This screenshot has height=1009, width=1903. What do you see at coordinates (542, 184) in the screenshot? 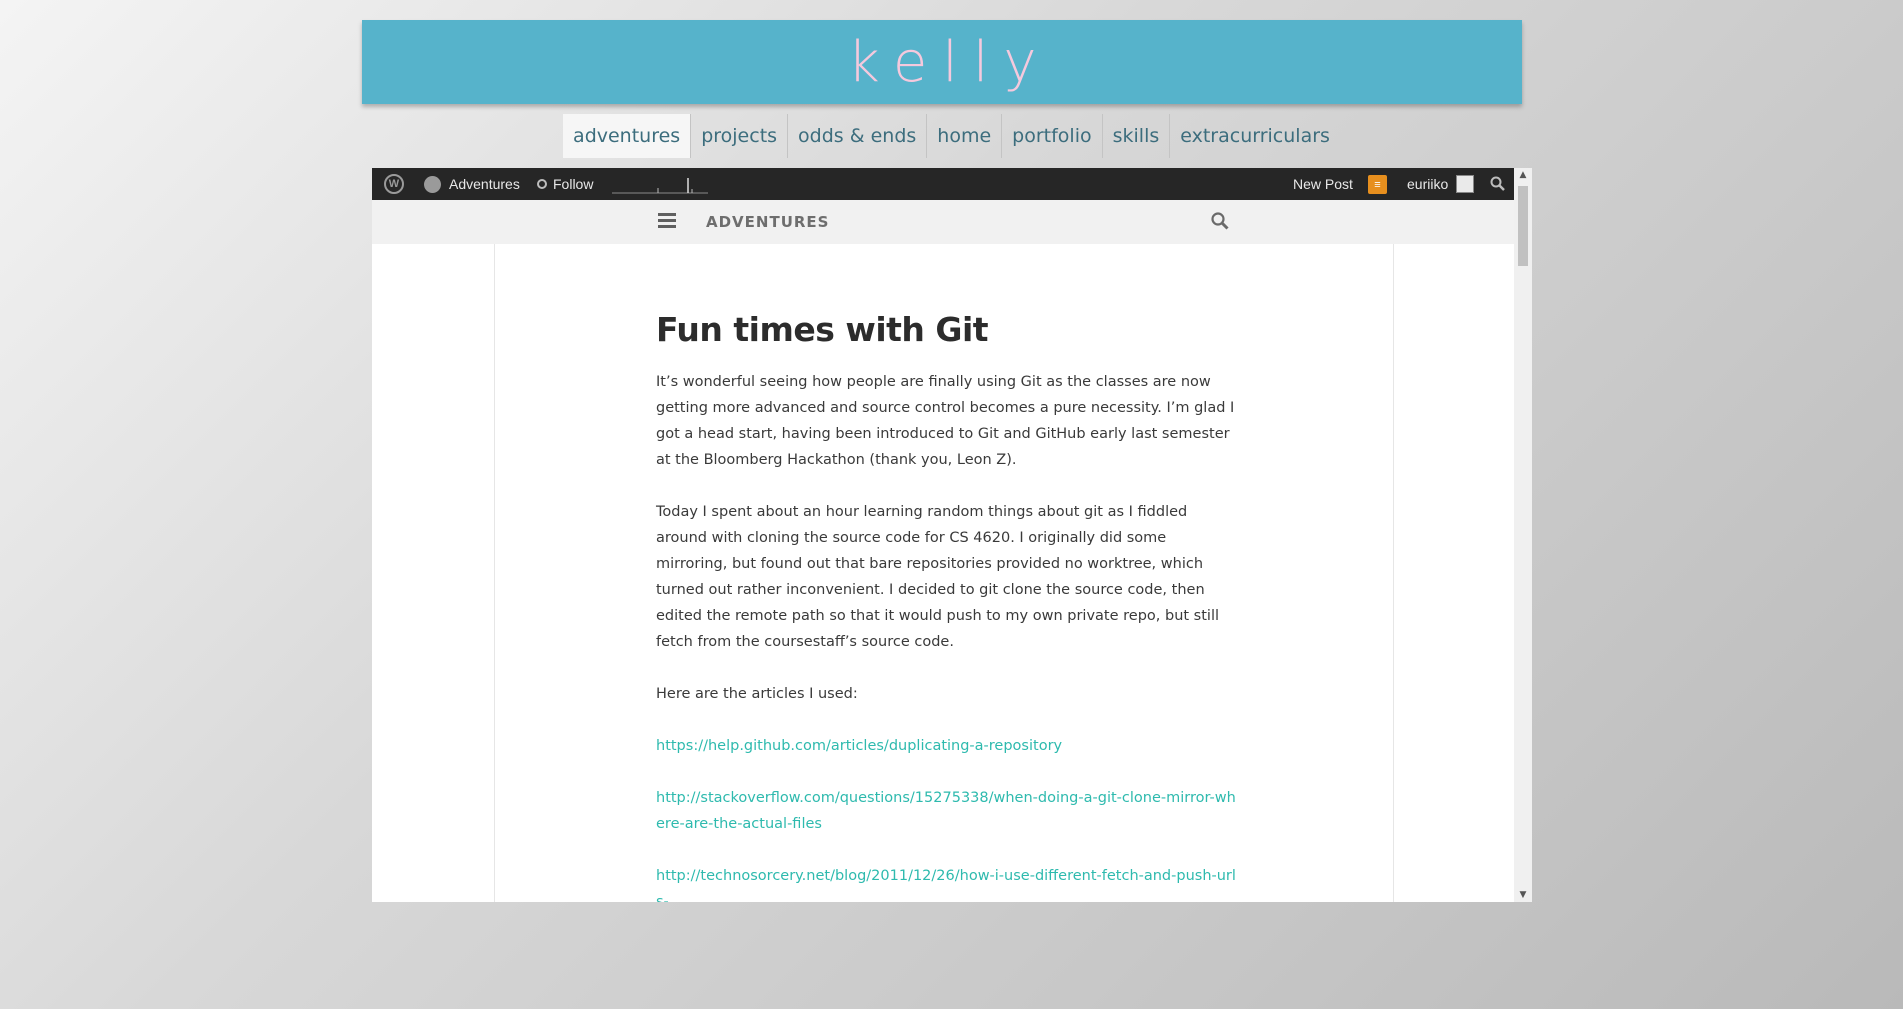
I see `follow-icon` at bounding box center [542, 184].